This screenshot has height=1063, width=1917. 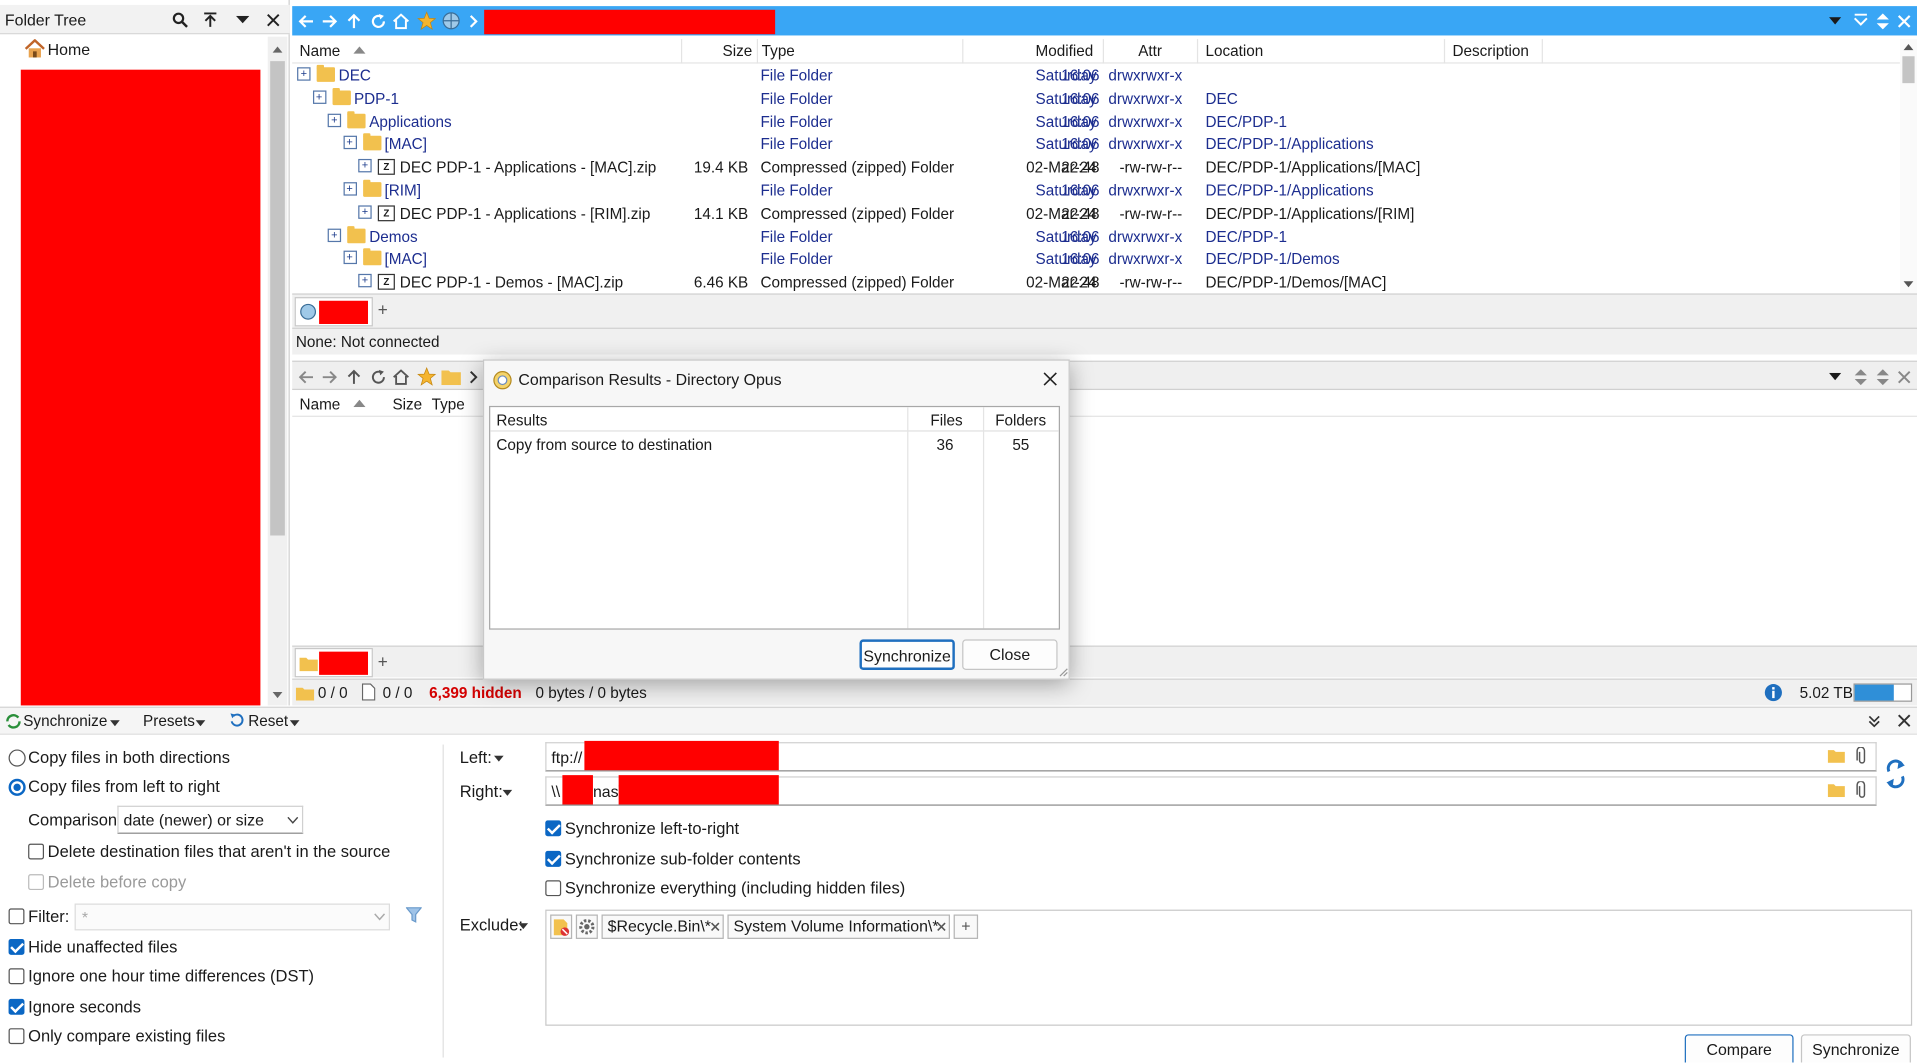 I want to click on both-directions-radio, so click(x=17, y=758).